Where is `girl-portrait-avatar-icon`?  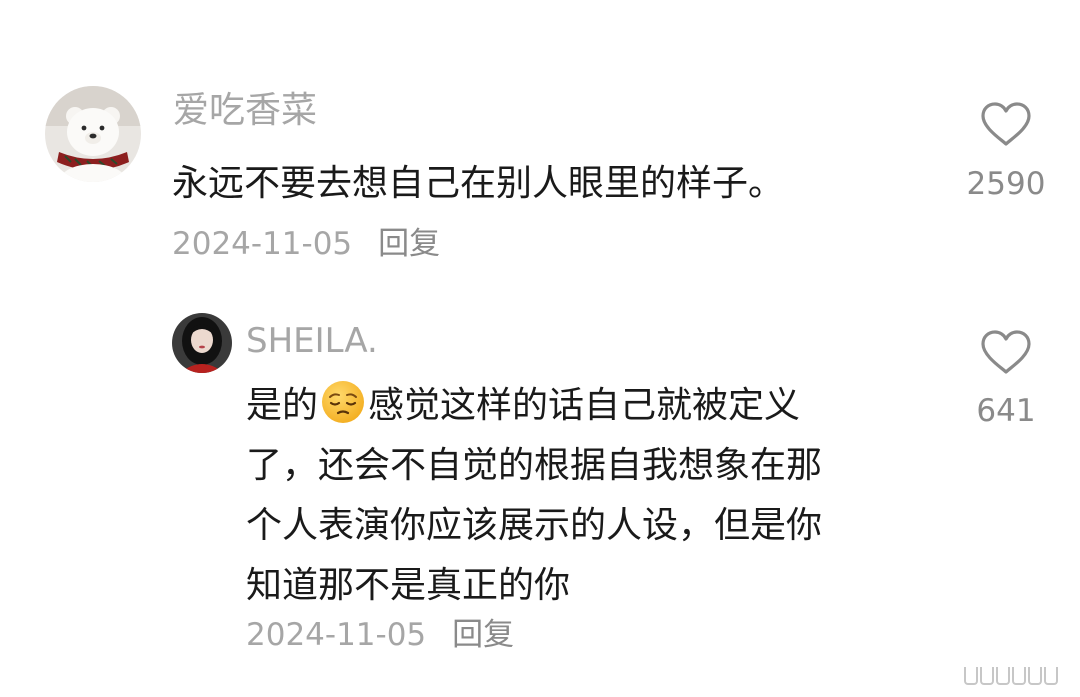
girl-portrait-avatar-icon is located at coordinates (202, 343).